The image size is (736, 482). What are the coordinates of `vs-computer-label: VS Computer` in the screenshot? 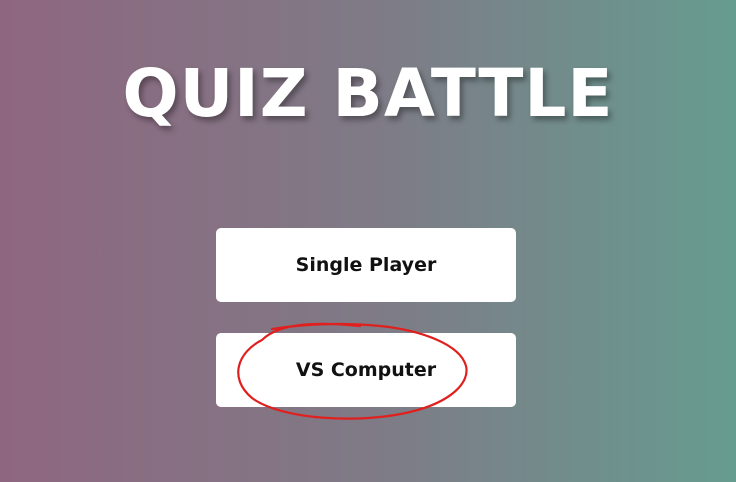 It's located at (366, 370).